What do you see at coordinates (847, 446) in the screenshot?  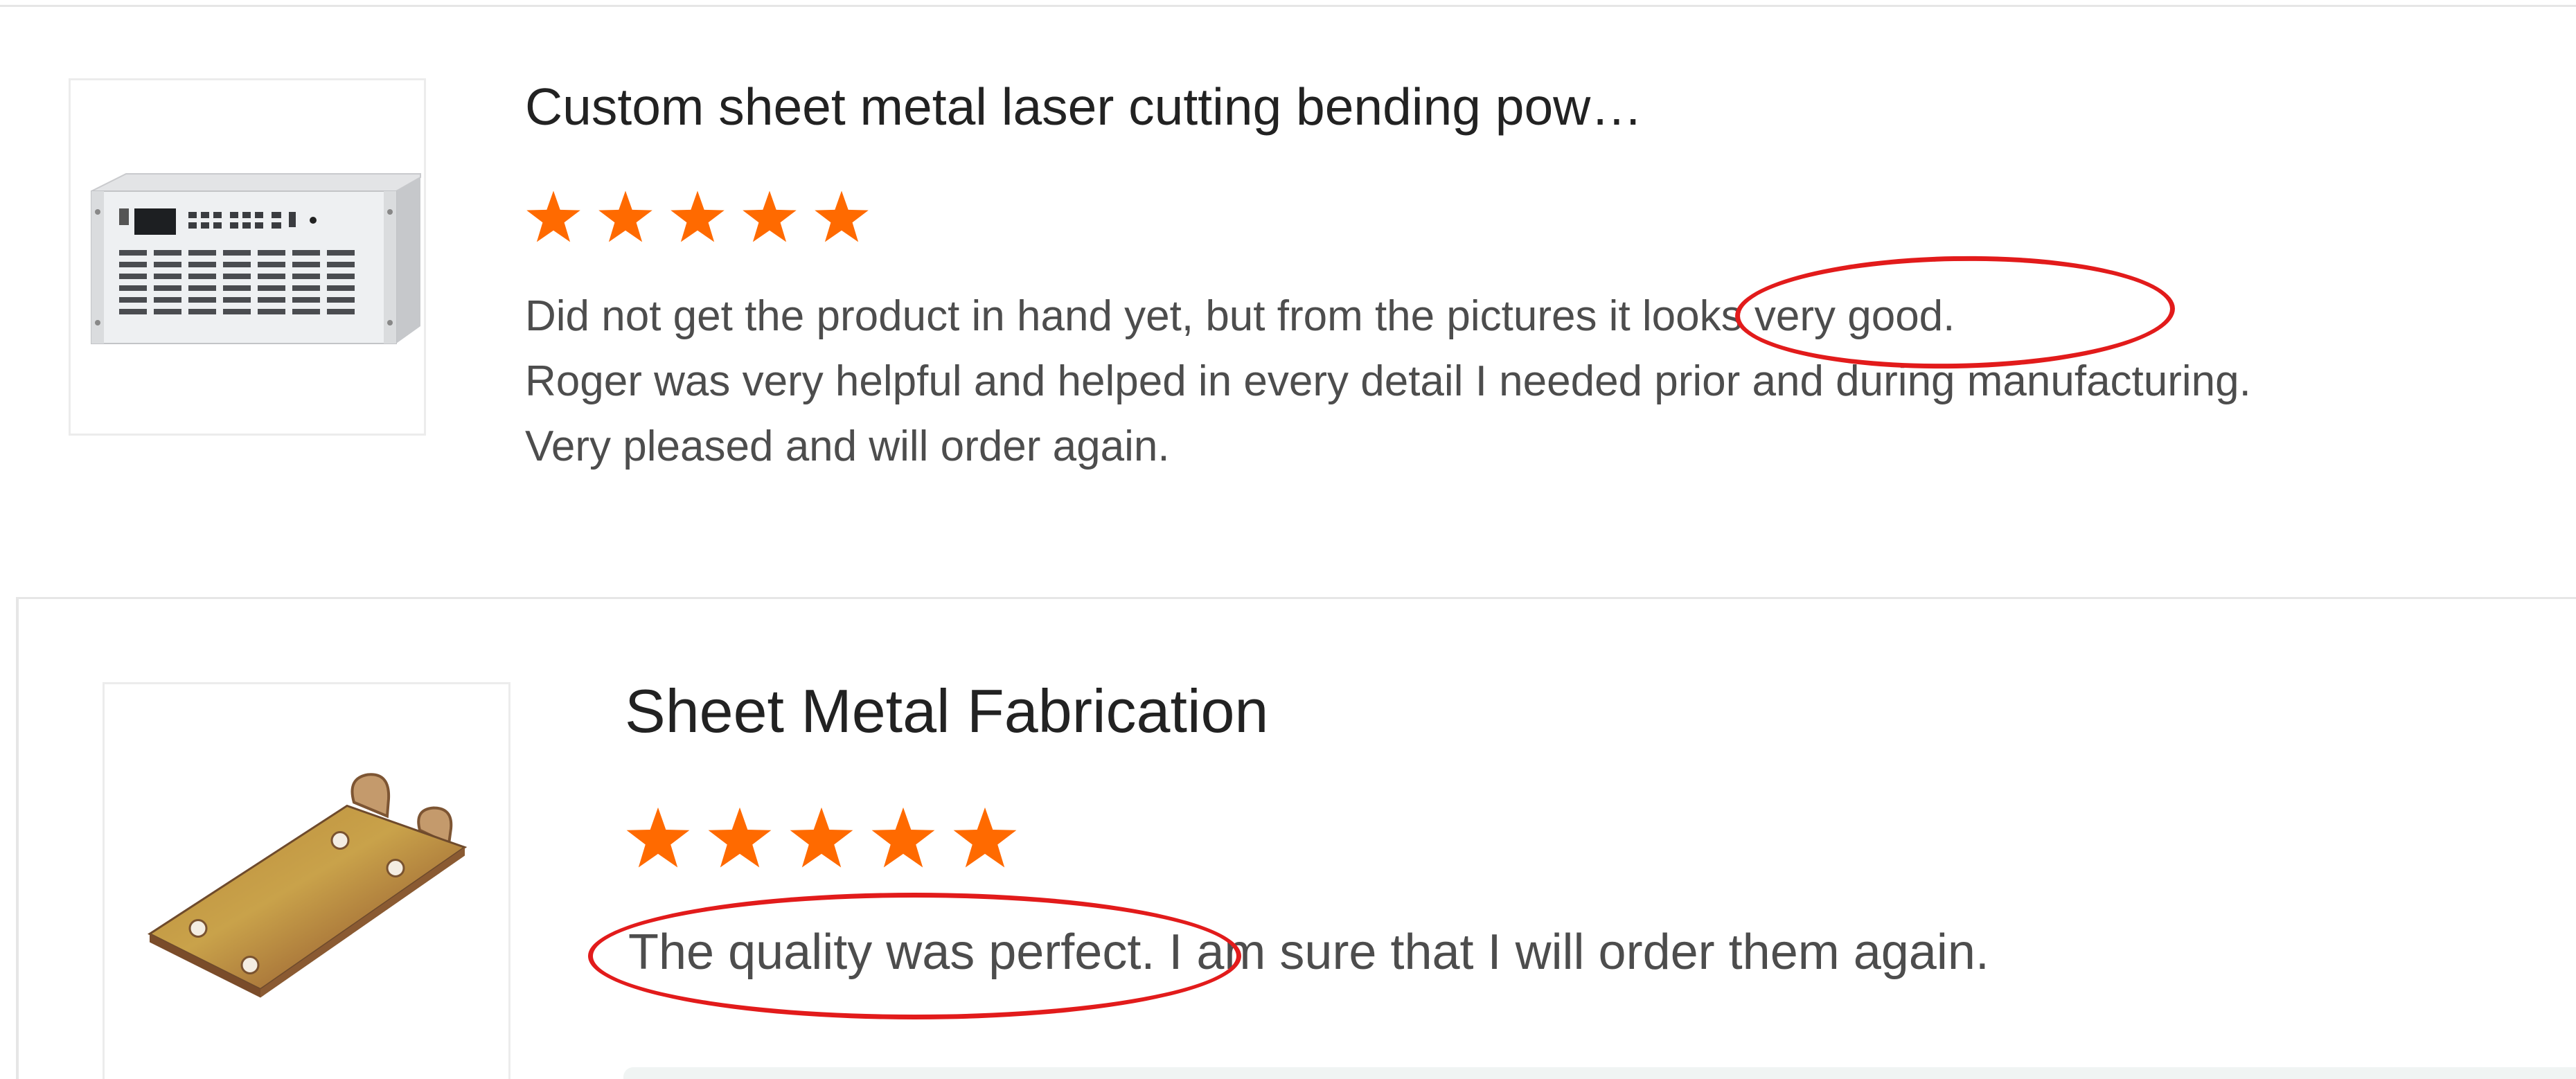 I see `review-text-line: Very pleased and will order again.` at bounding box center [847, 446].